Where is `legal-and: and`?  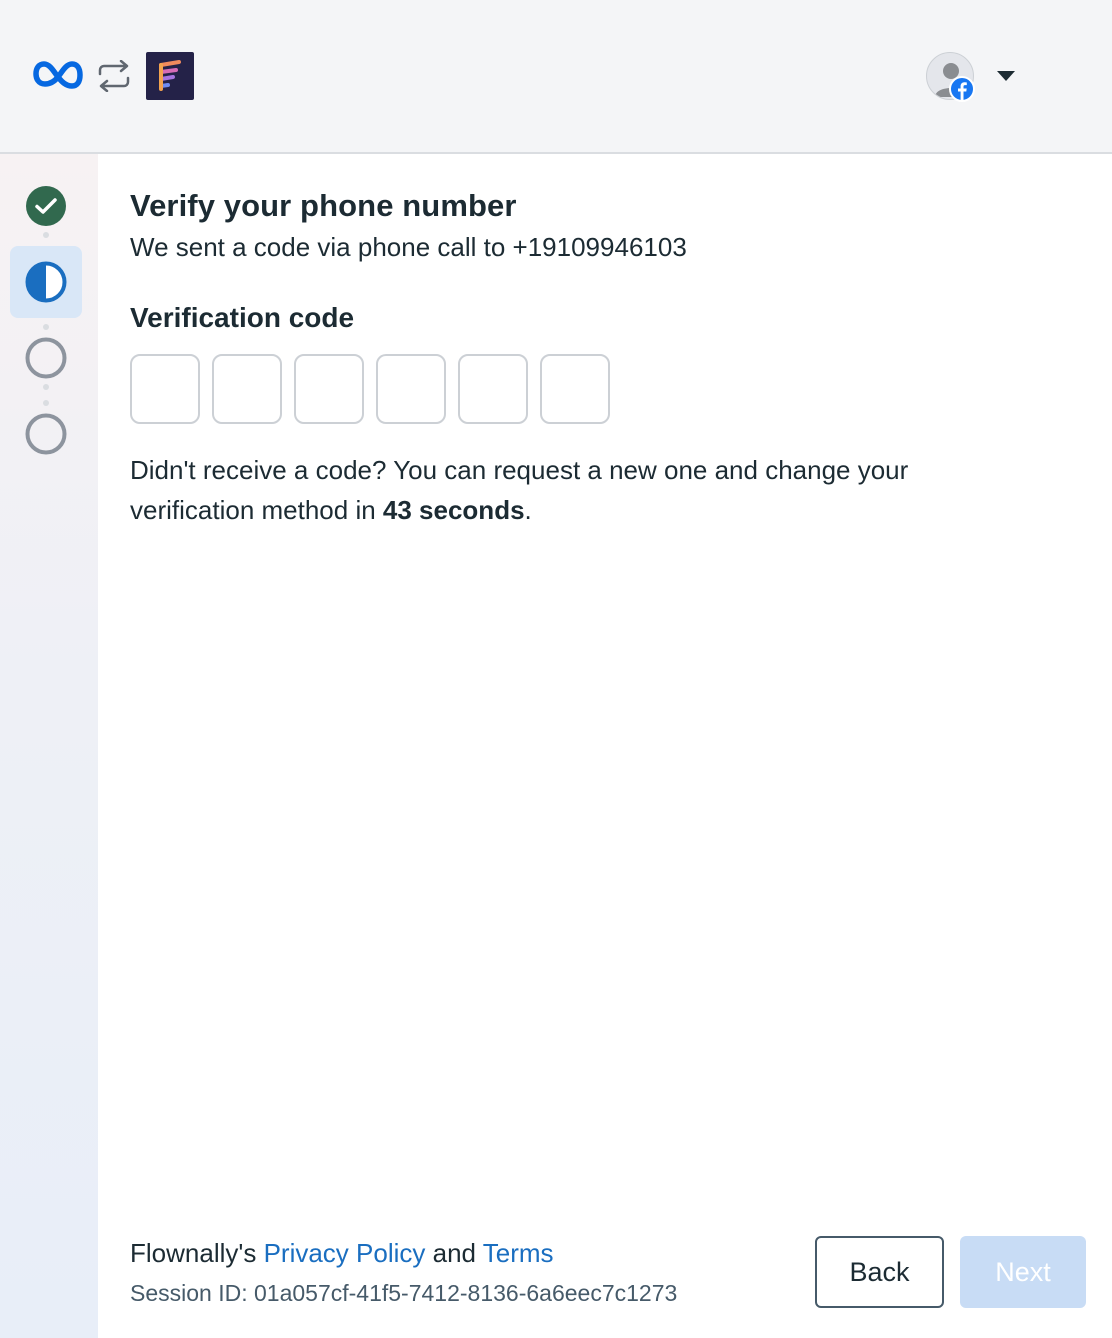 legal-and: and is located at coordinates (454, 1253).